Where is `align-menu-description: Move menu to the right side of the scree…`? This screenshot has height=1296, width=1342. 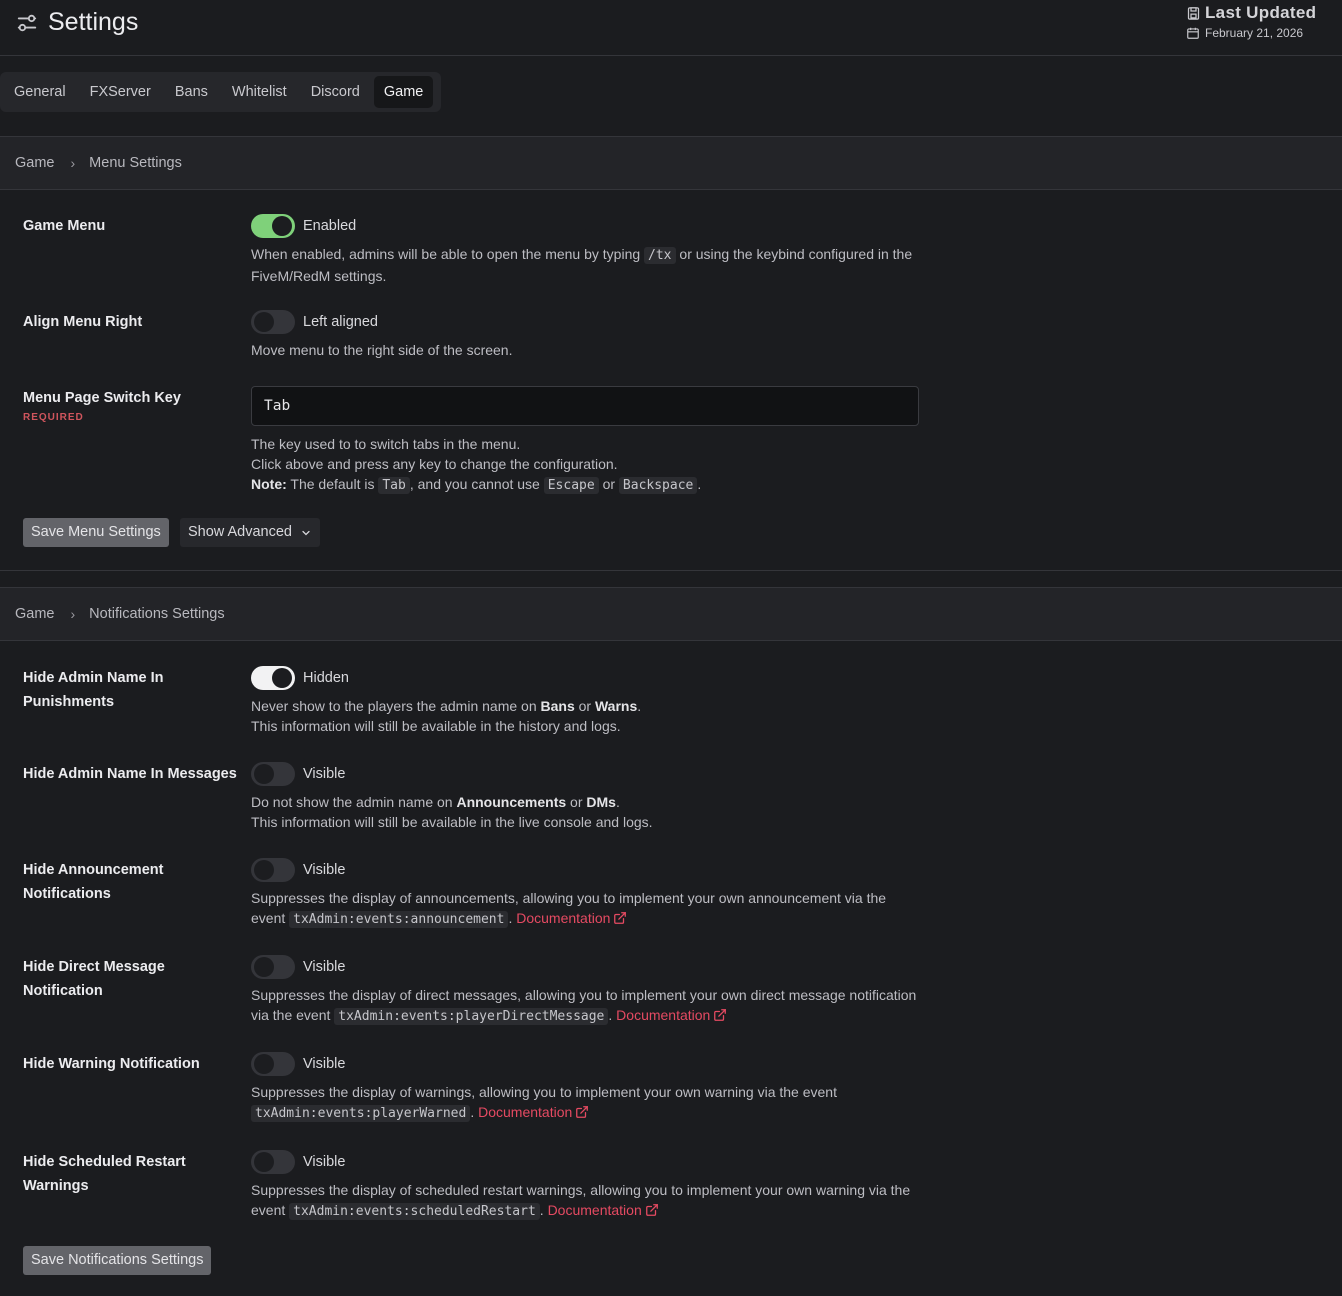 align-menu-description: Move menu to the right side of the scree… is located at coordinates (382, 350).